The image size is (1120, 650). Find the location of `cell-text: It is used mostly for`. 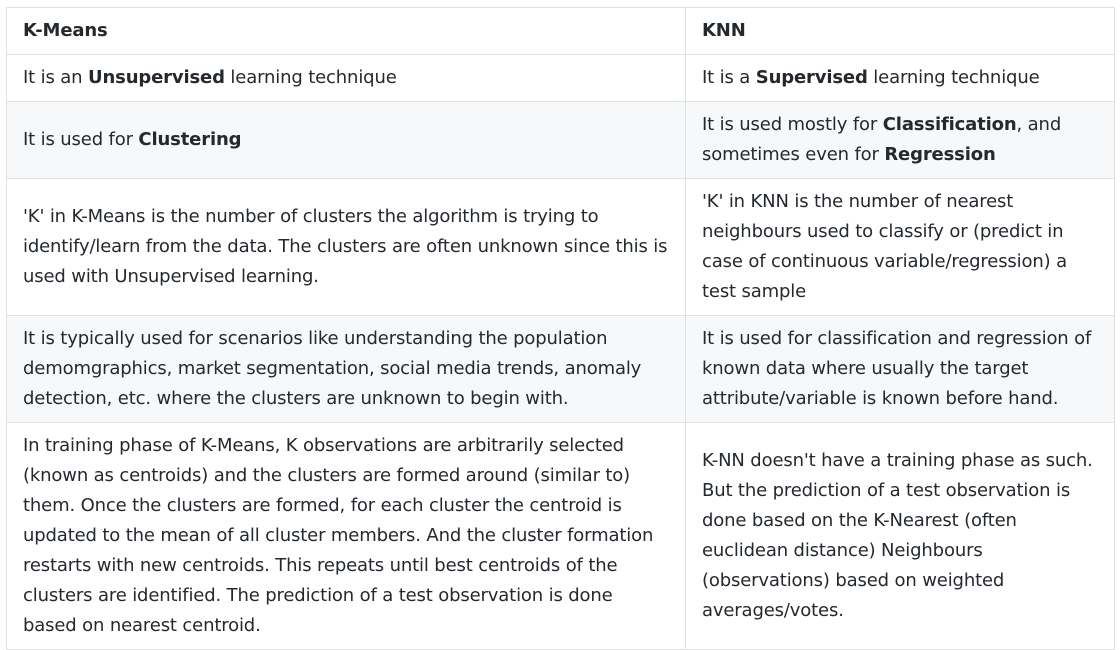

cell-text: It is used mostly for is located at coordinates (792, 124).